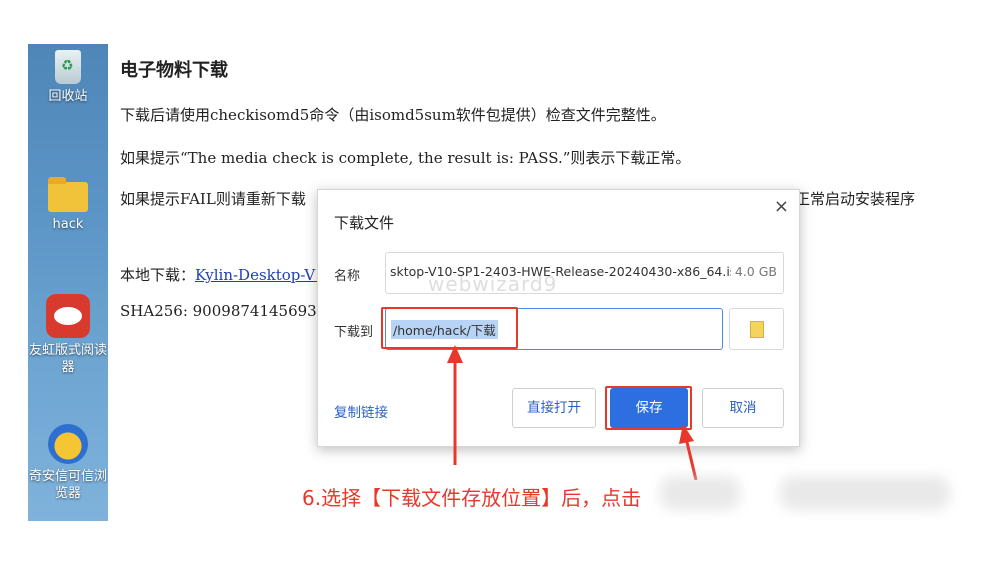 This screenshot has width=994, height=567. What do you see at coordinates (364, 223) in the screenshot?
I see `dialog-title: 下载文件` at bounding box center [364, 223].